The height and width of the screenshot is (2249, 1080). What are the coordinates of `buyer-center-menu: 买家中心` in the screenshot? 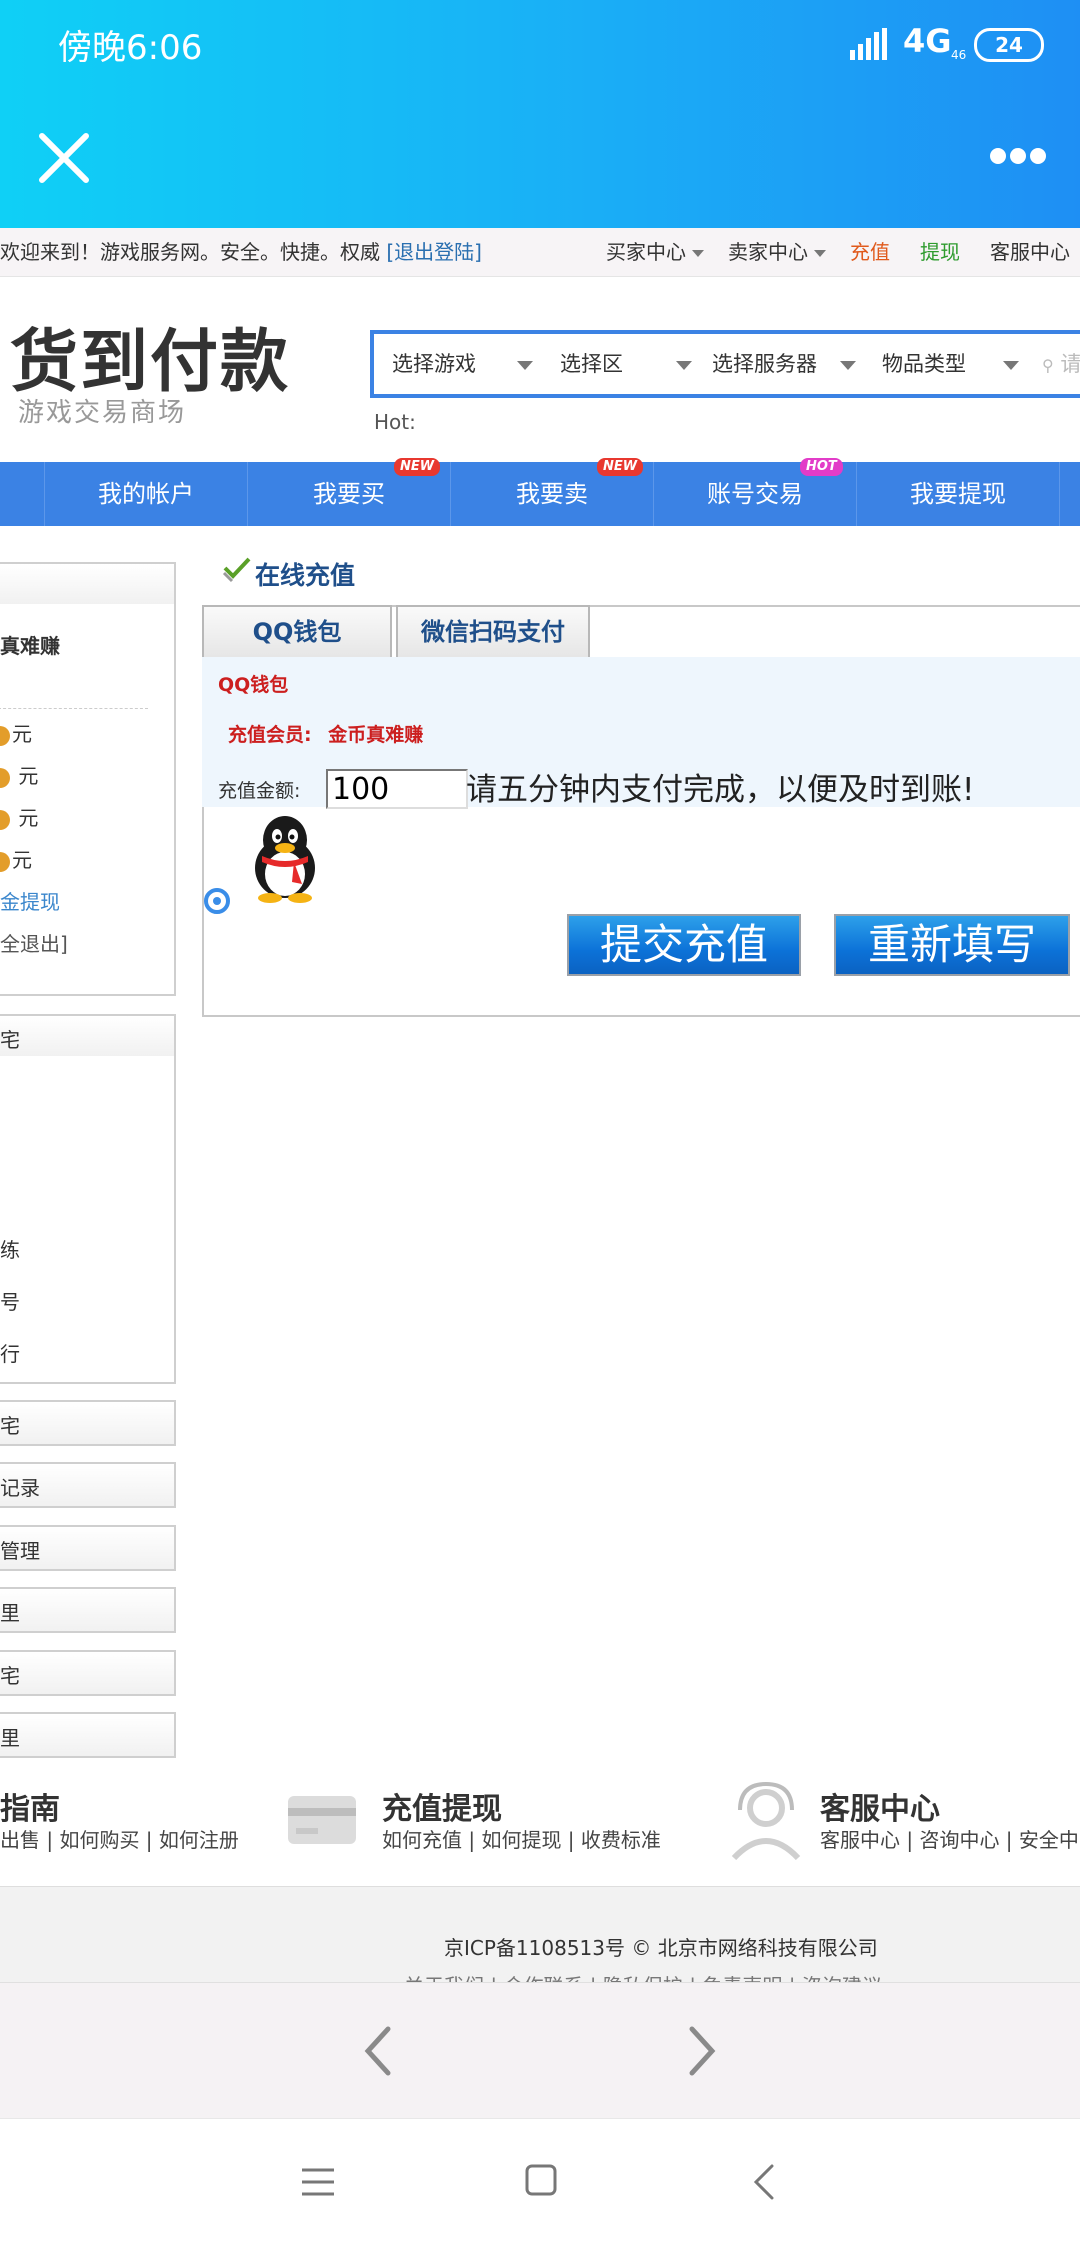 It's located at (655, 252).